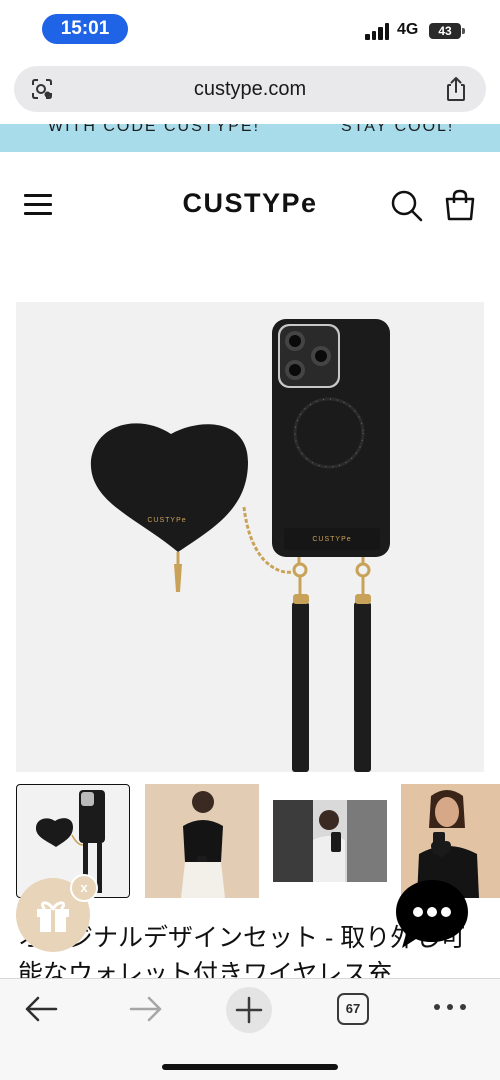  I want to click on tabs-icon: 67, so click(353, 1009).